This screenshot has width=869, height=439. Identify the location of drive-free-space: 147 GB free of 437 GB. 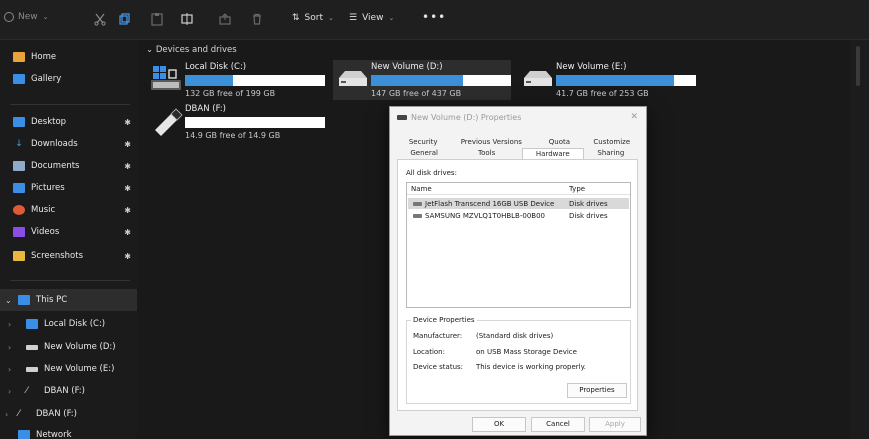
(416, 93).